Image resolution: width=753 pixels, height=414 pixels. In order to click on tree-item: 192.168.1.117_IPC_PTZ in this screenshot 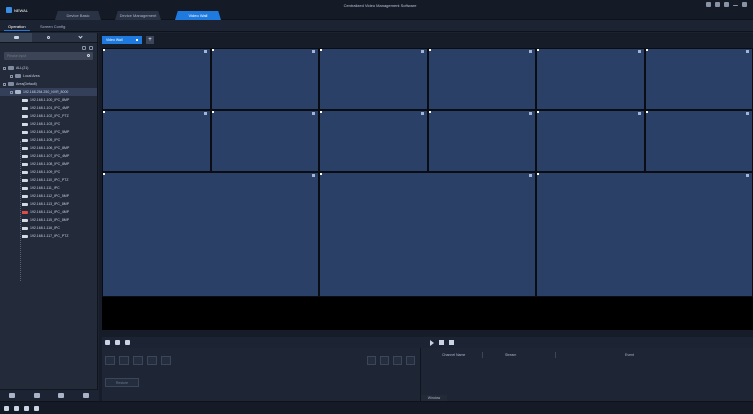, I will do `click(48, 236)`.